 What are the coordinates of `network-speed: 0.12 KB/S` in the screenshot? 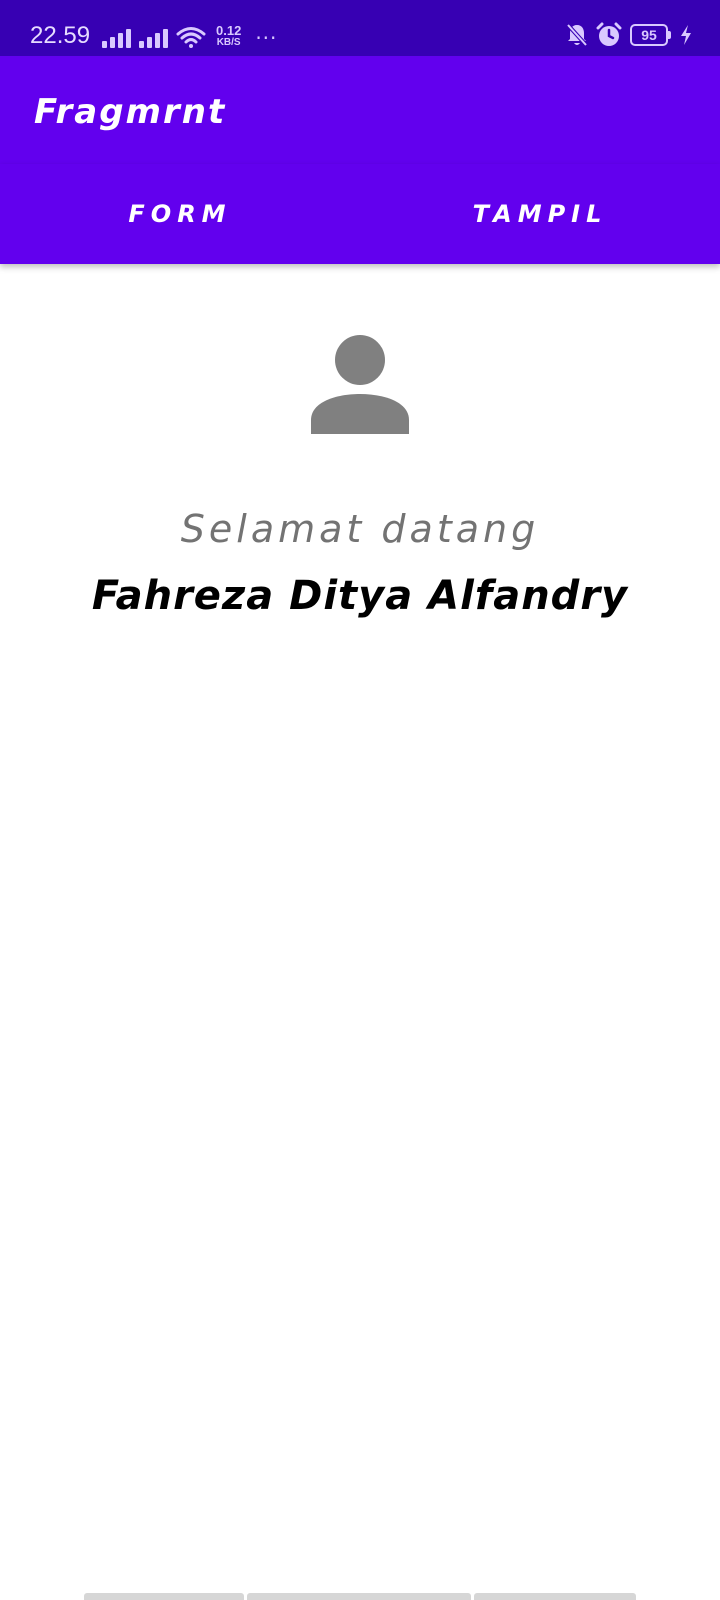 It's located at (228, 36).